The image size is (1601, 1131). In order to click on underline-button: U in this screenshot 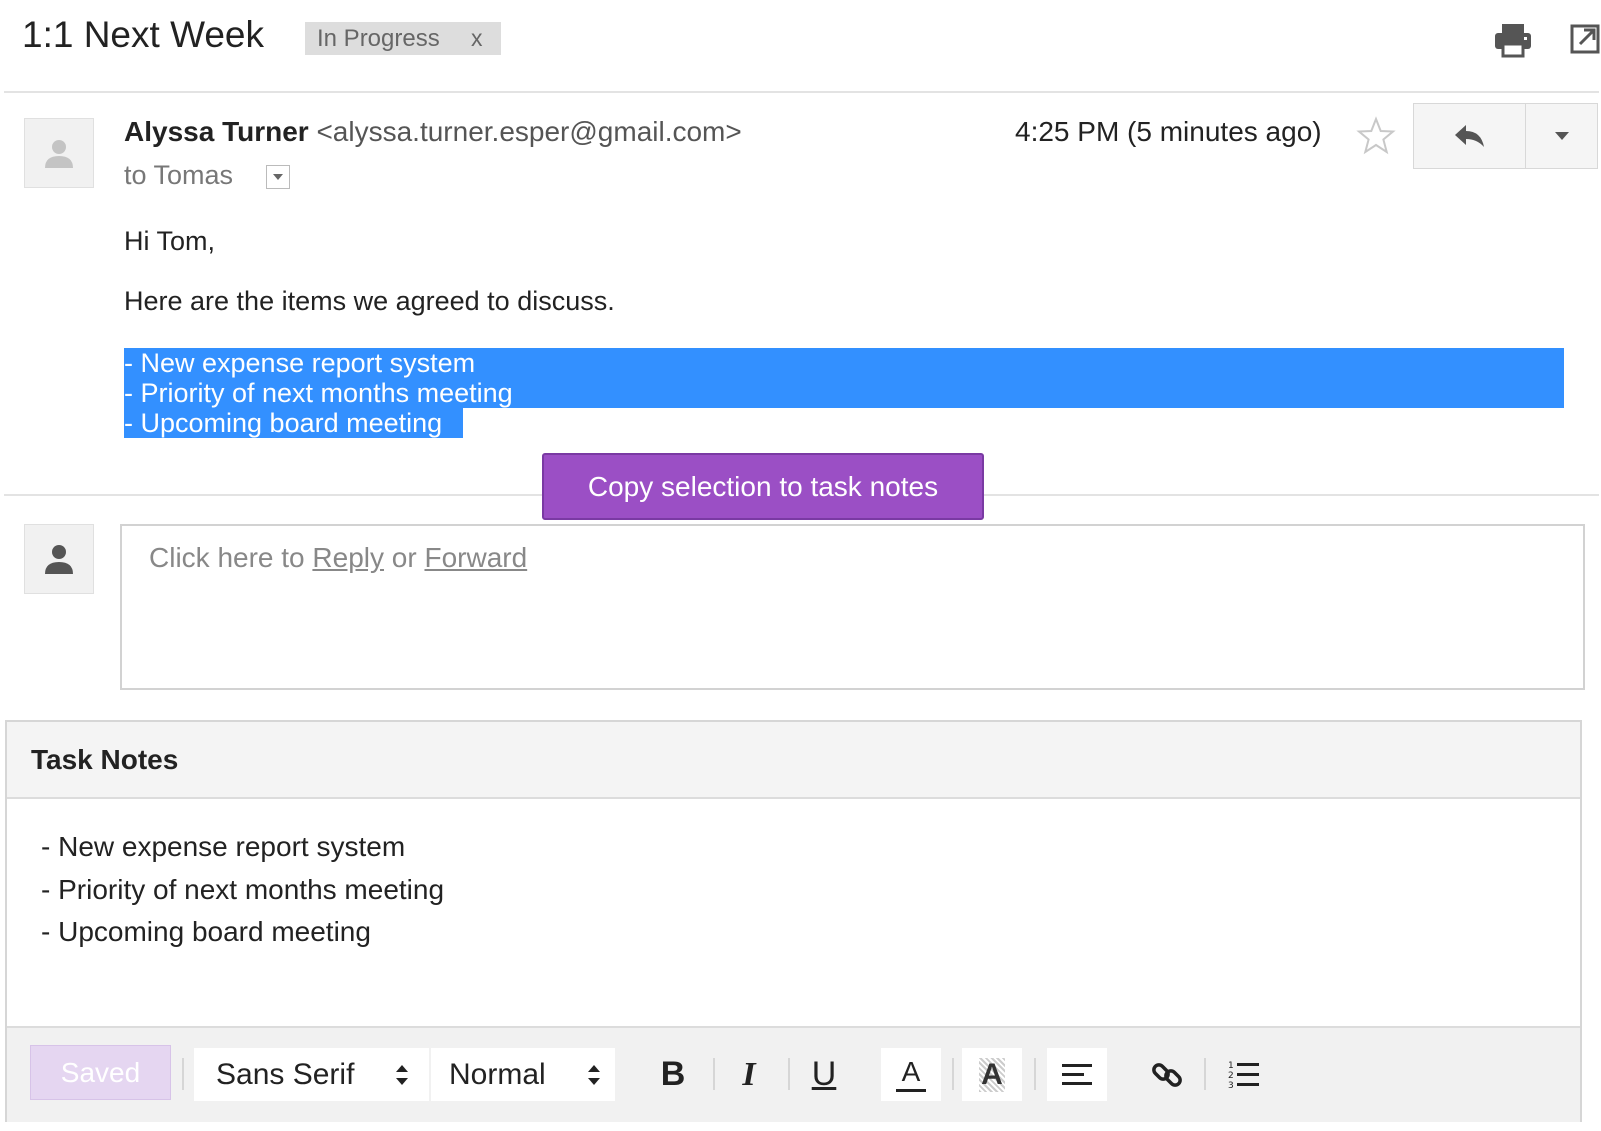, I will do `click(824, 1074)`.